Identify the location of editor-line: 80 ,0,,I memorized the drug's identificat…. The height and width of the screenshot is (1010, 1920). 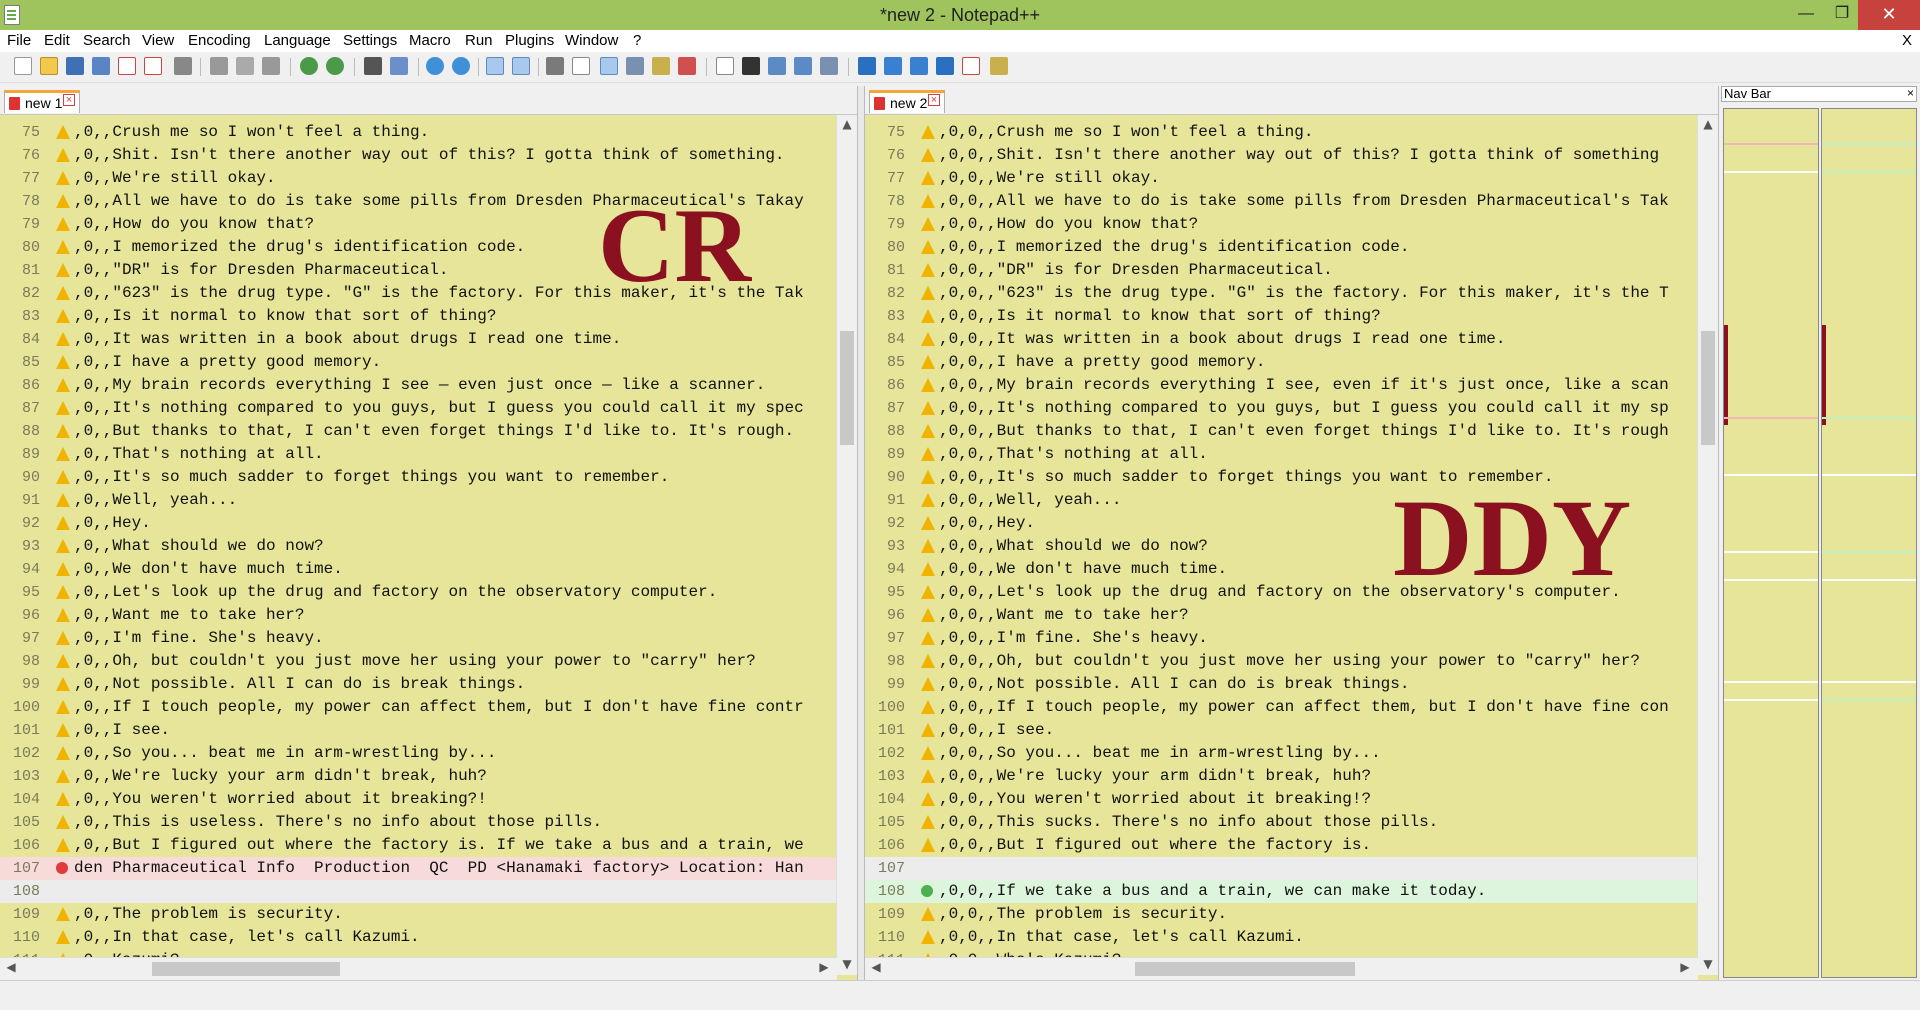
(428, 247).